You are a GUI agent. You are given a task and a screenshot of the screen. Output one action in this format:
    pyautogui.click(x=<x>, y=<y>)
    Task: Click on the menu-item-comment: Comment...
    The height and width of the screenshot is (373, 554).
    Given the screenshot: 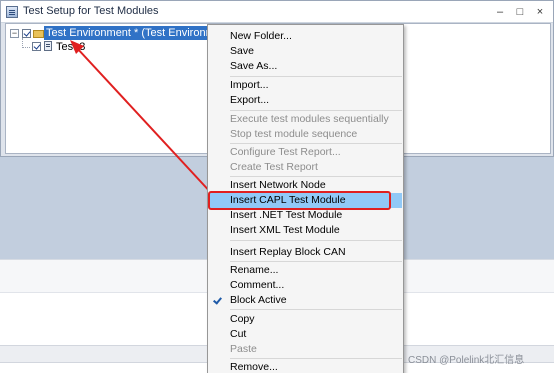 What is the action you would take?
    pyautogui.click(x=305, y=285)
    